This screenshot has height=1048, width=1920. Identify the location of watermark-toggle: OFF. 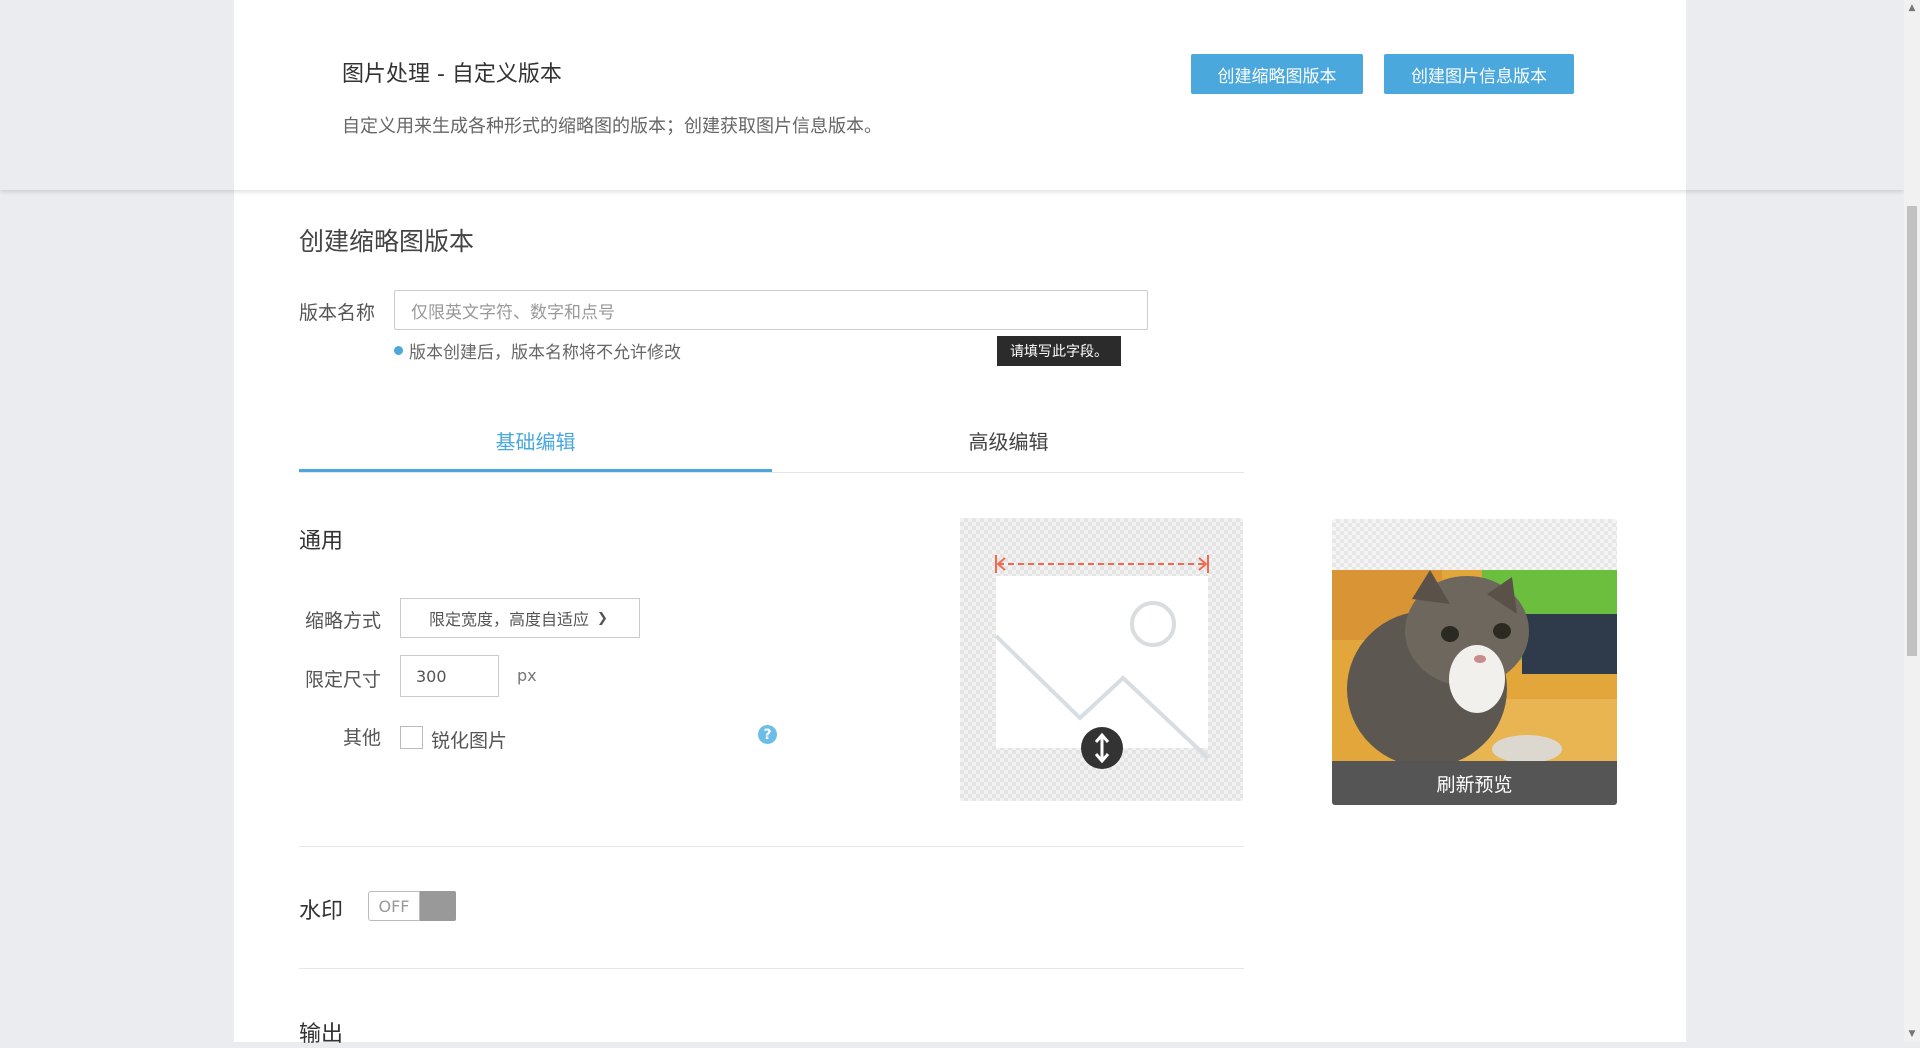
(412, 906).